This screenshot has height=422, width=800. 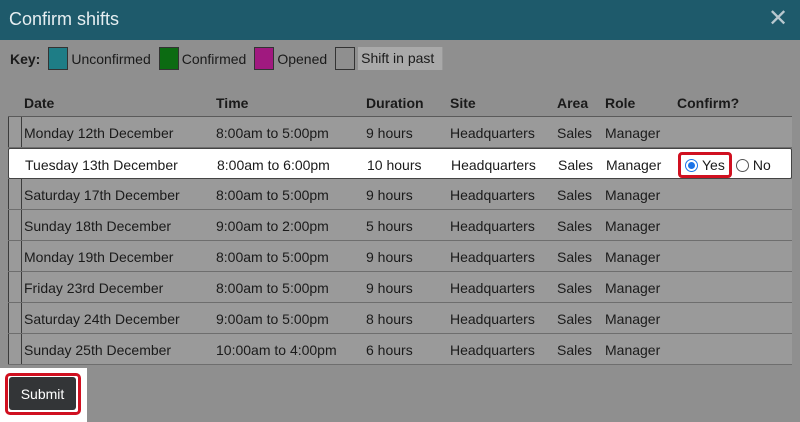 What do you see at coordinates (168, 58) in the screenshot?
I see `confirmed-swatch` at bounding box center [168, 58].